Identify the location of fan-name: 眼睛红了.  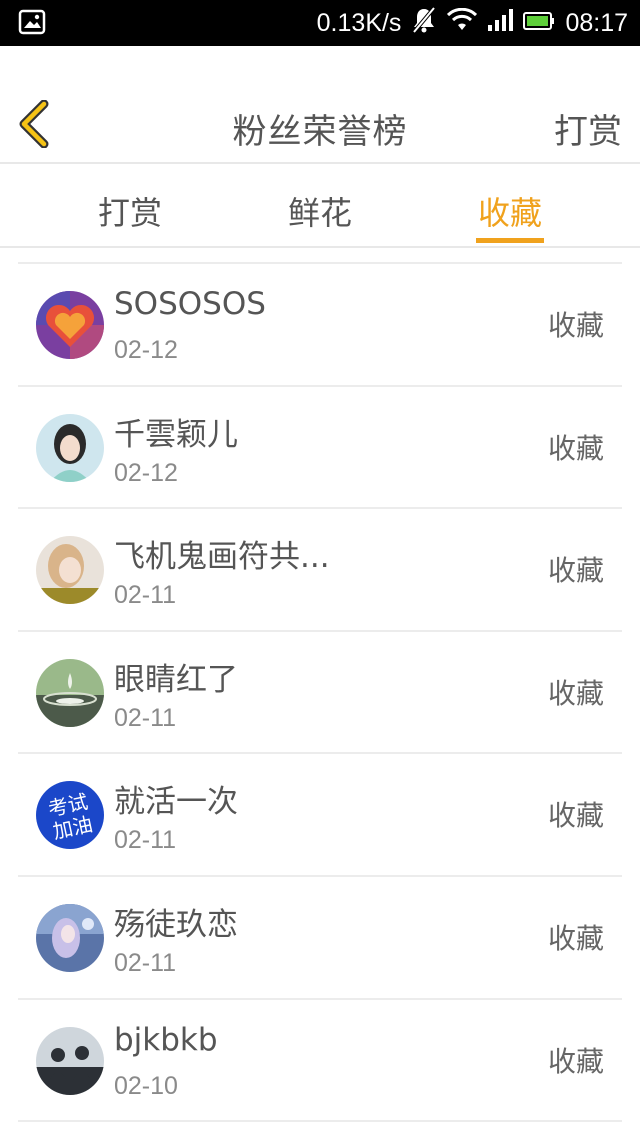
(176, 679).